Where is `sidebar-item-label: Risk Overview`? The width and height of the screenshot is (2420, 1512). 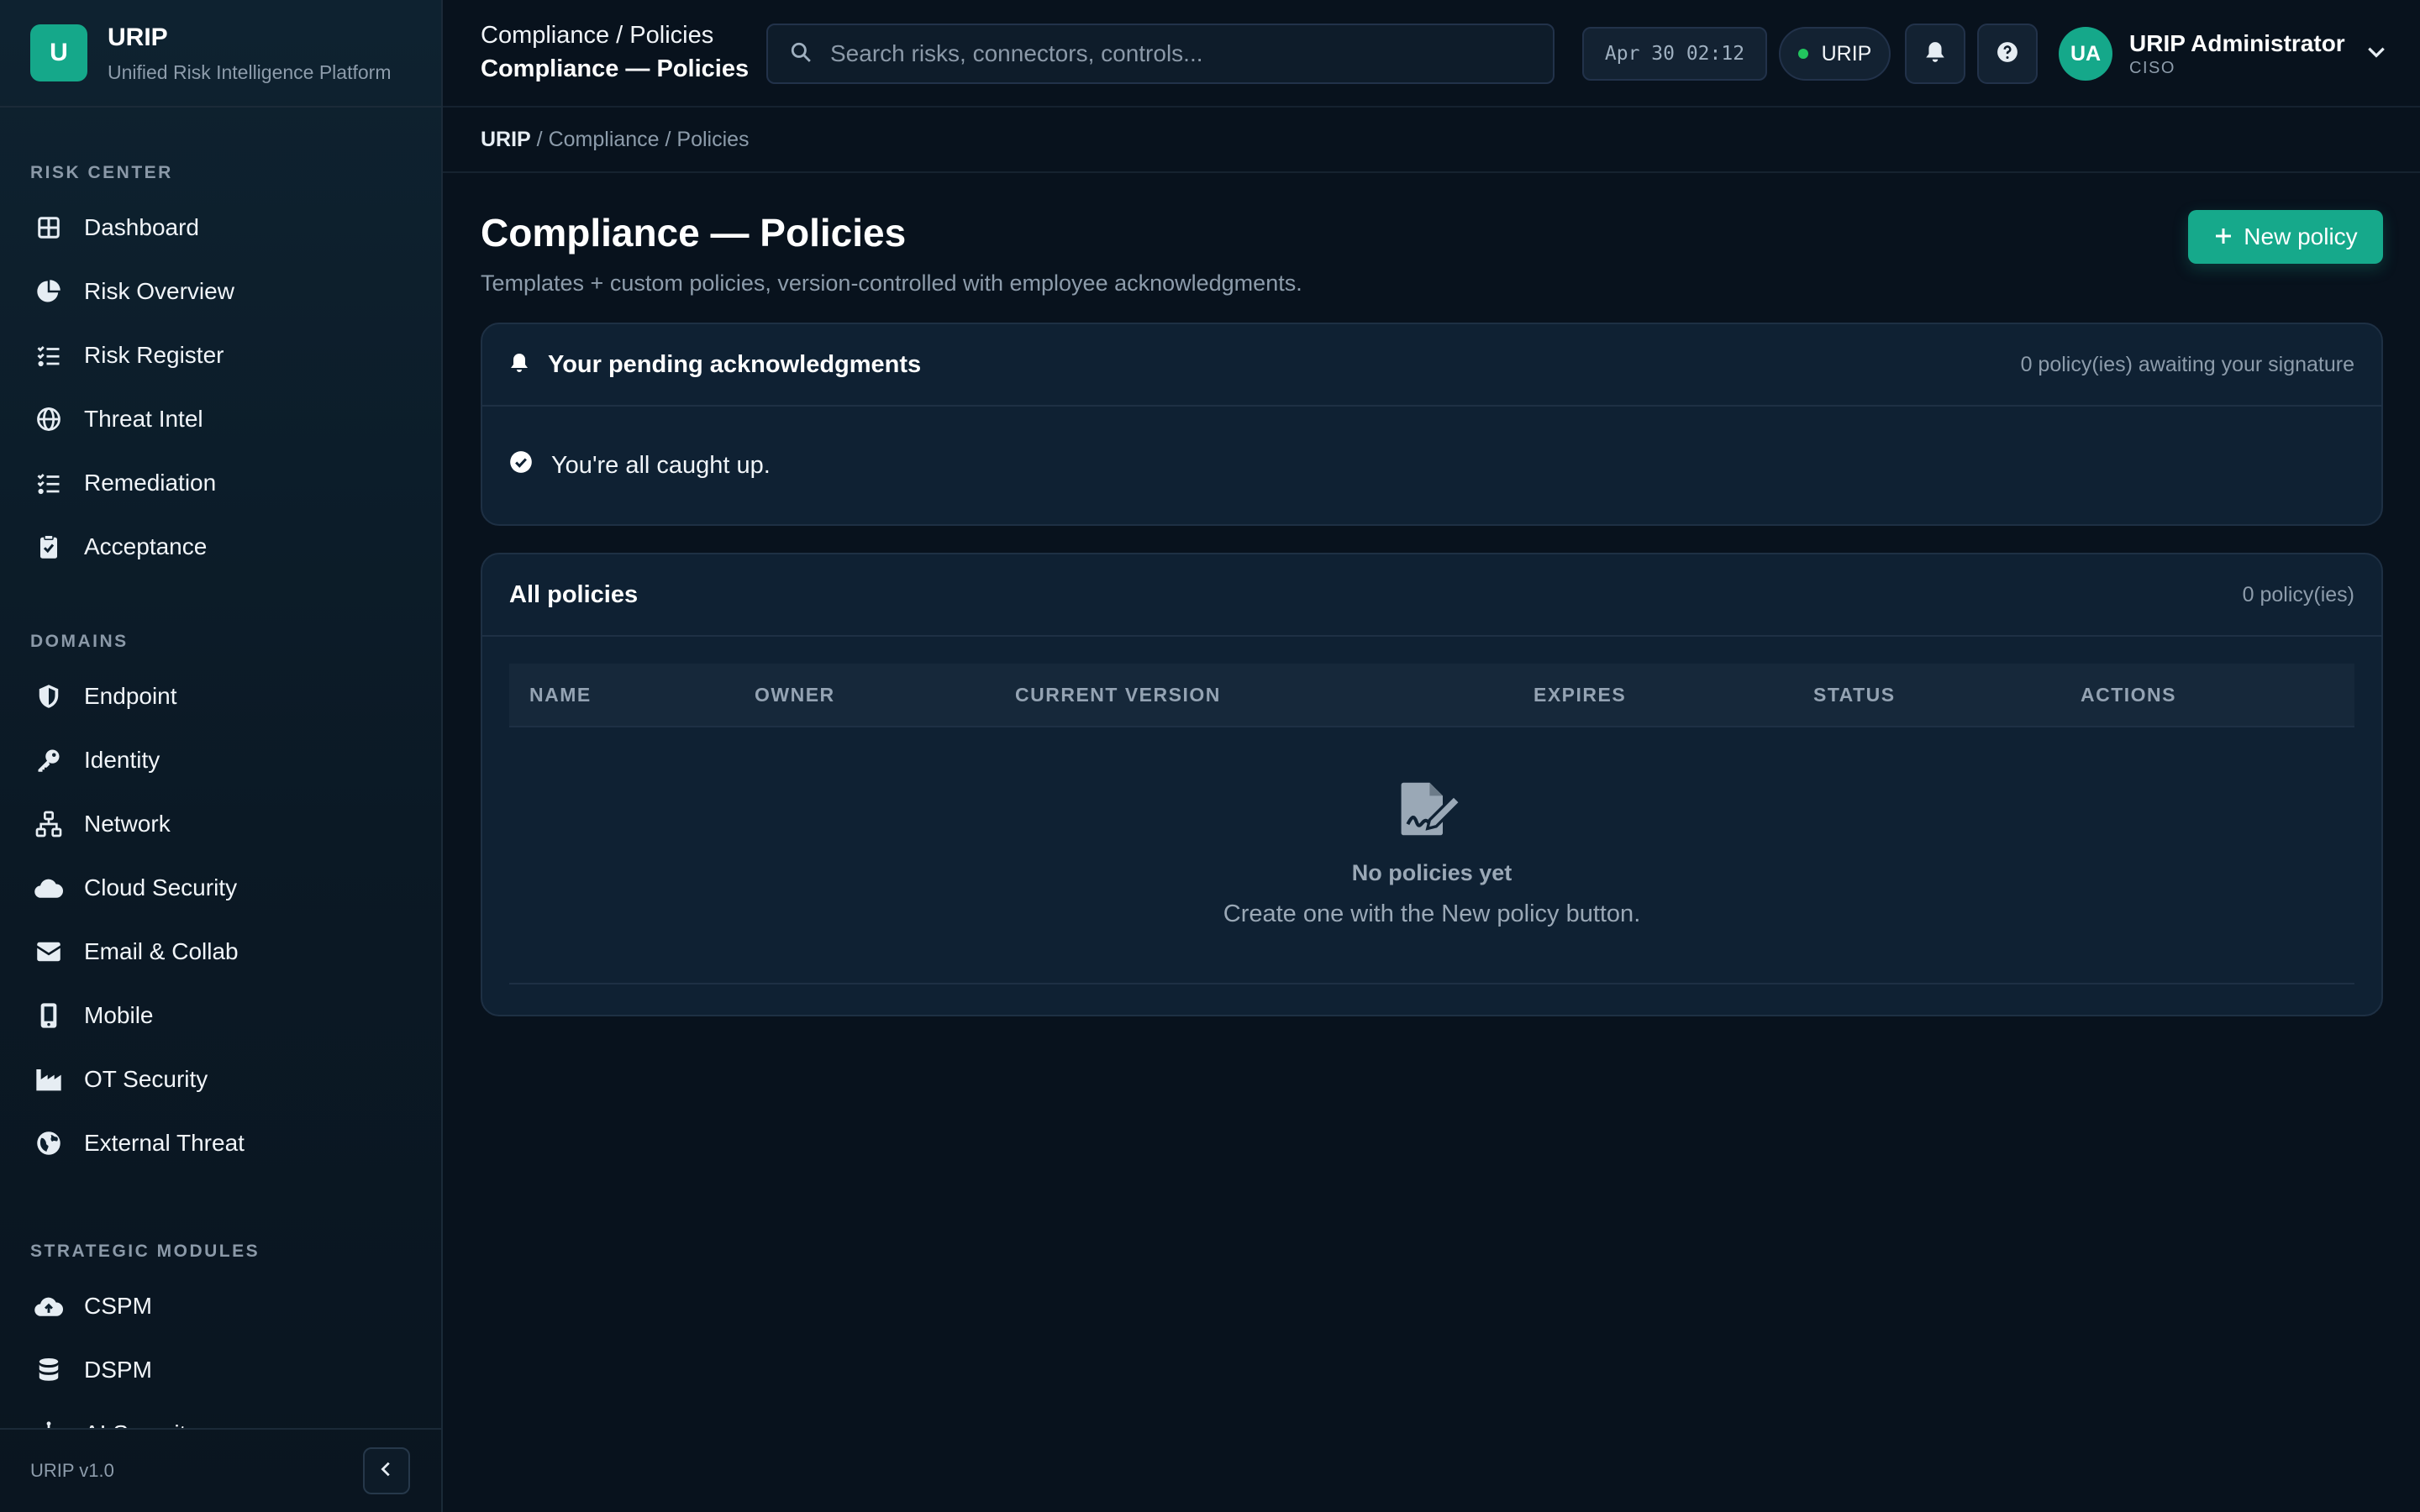
sidebar-item-label: Risk Overview is located at coordinates (159, 291).